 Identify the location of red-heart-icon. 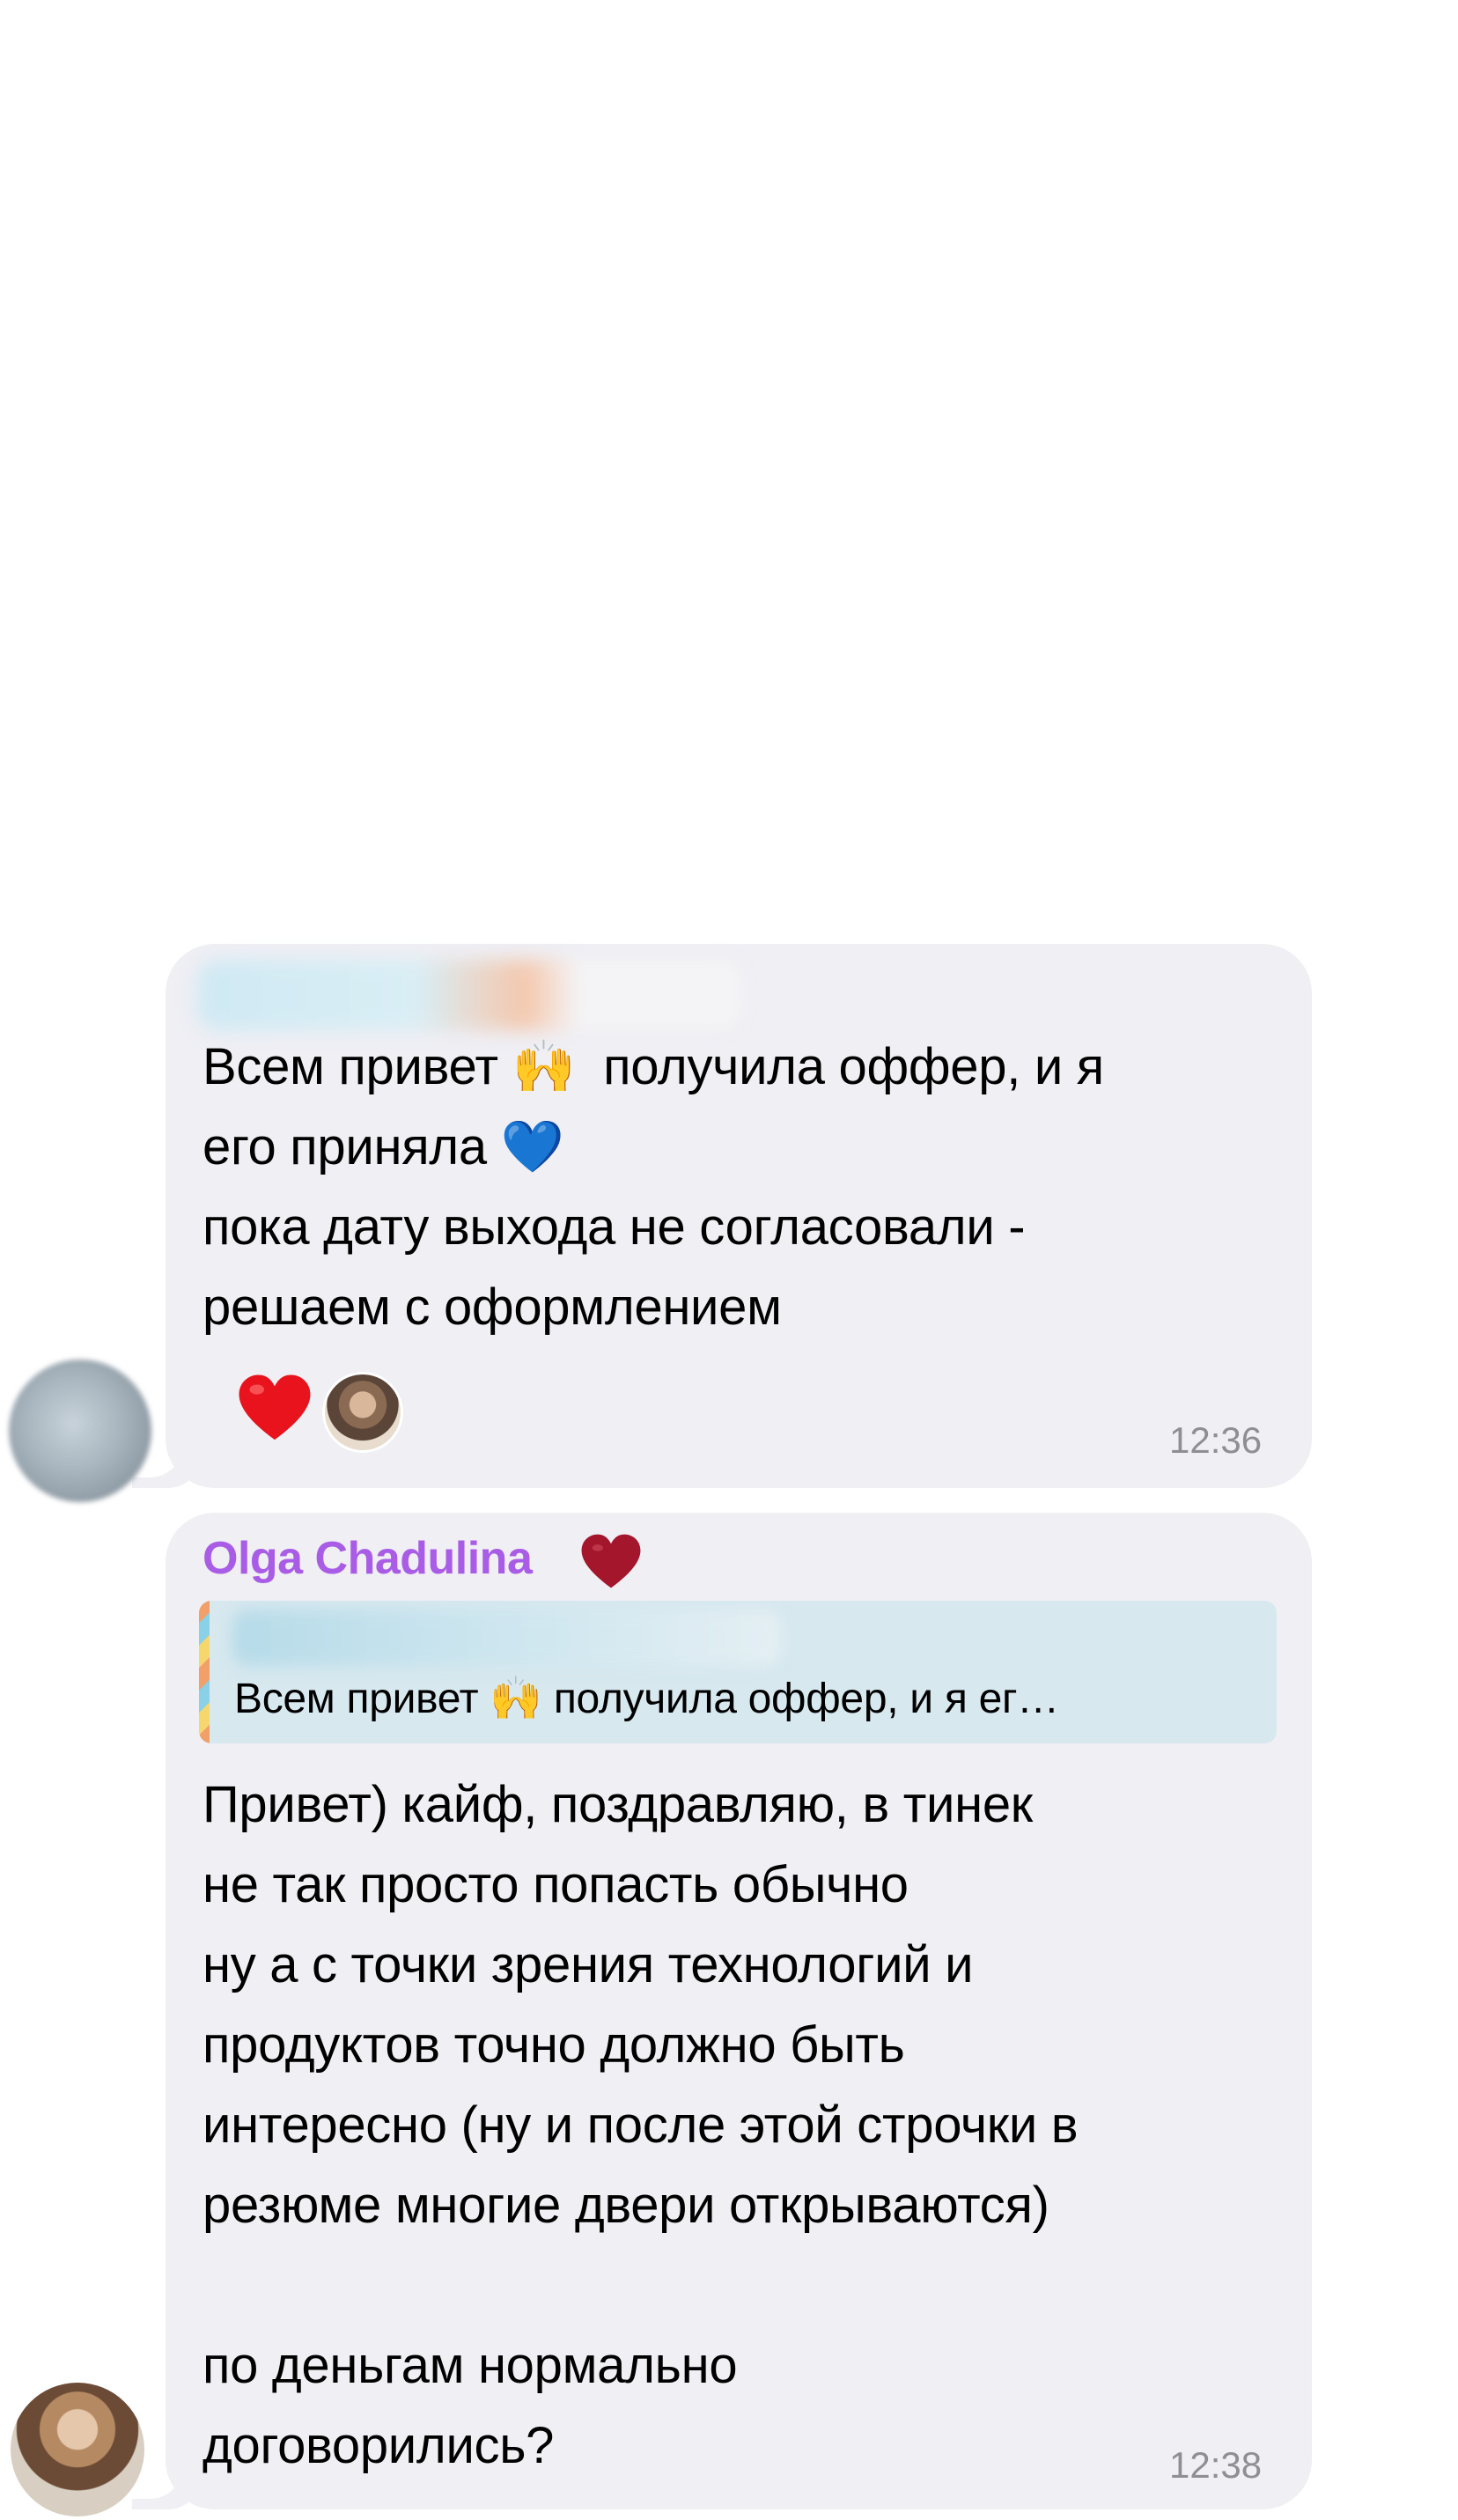
(274, 1410).